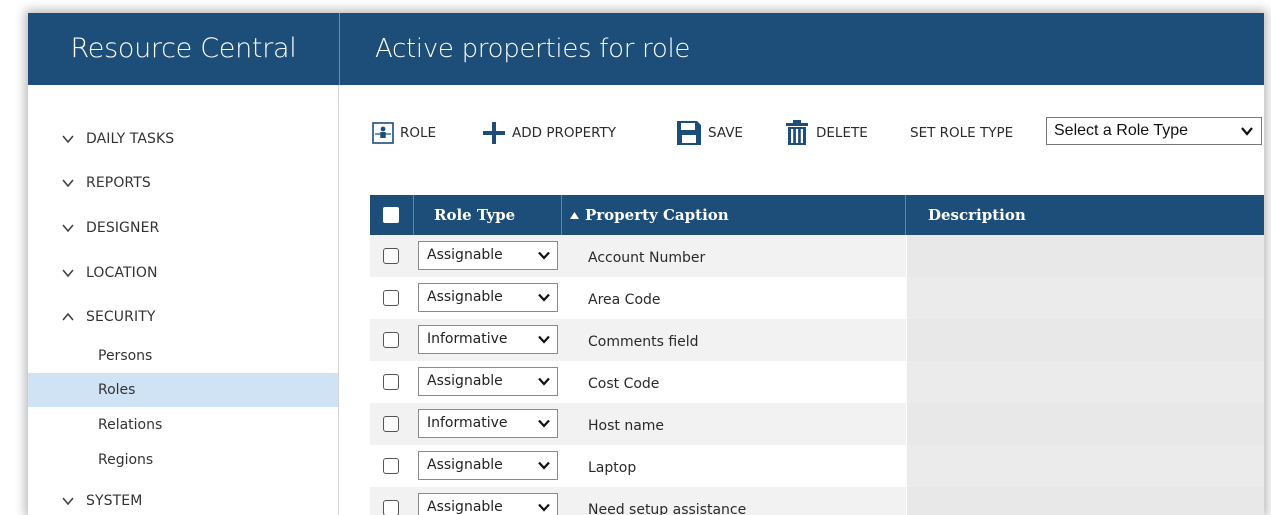  What do you see at coordinates (817, 466) in the screenshot?
I see `table-row: Assignable Laptop` at bounding box center [817, 466].